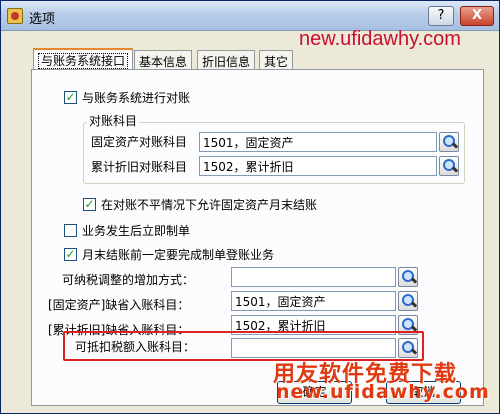  Describe the element at coordinates (178, 255) in the screenshot. I see `month-end-label: 月末结账前一定要完成制单登账业务` at that location.